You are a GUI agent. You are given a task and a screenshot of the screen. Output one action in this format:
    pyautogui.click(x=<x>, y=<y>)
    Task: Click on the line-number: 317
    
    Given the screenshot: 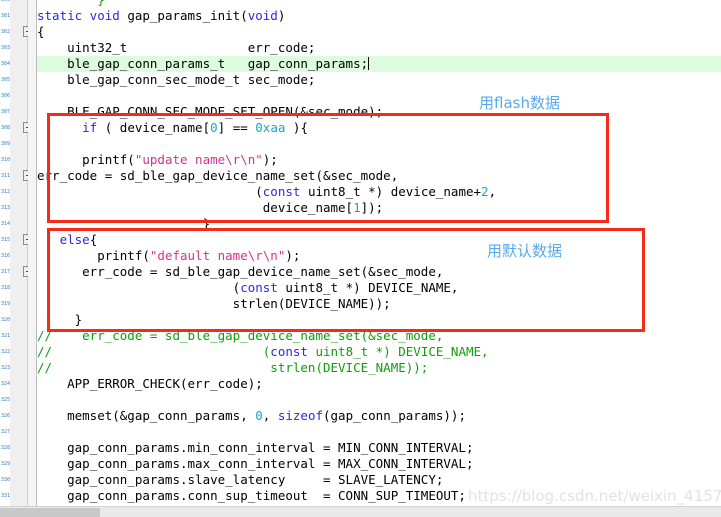 What is the action you would take?
    pyautogui.click(x=5, y=272)
    